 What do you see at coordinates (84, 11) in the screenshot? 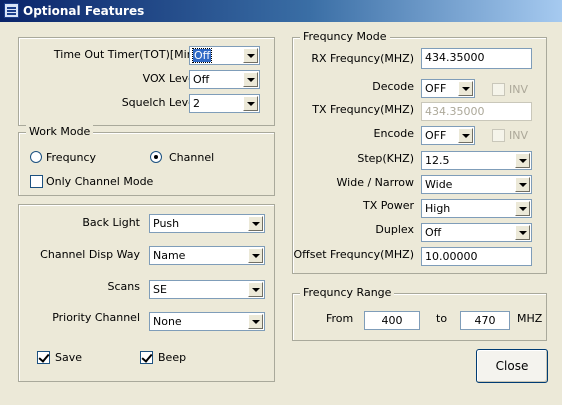
I see `window-title: Optional Features` at bounding box center [84, 11].